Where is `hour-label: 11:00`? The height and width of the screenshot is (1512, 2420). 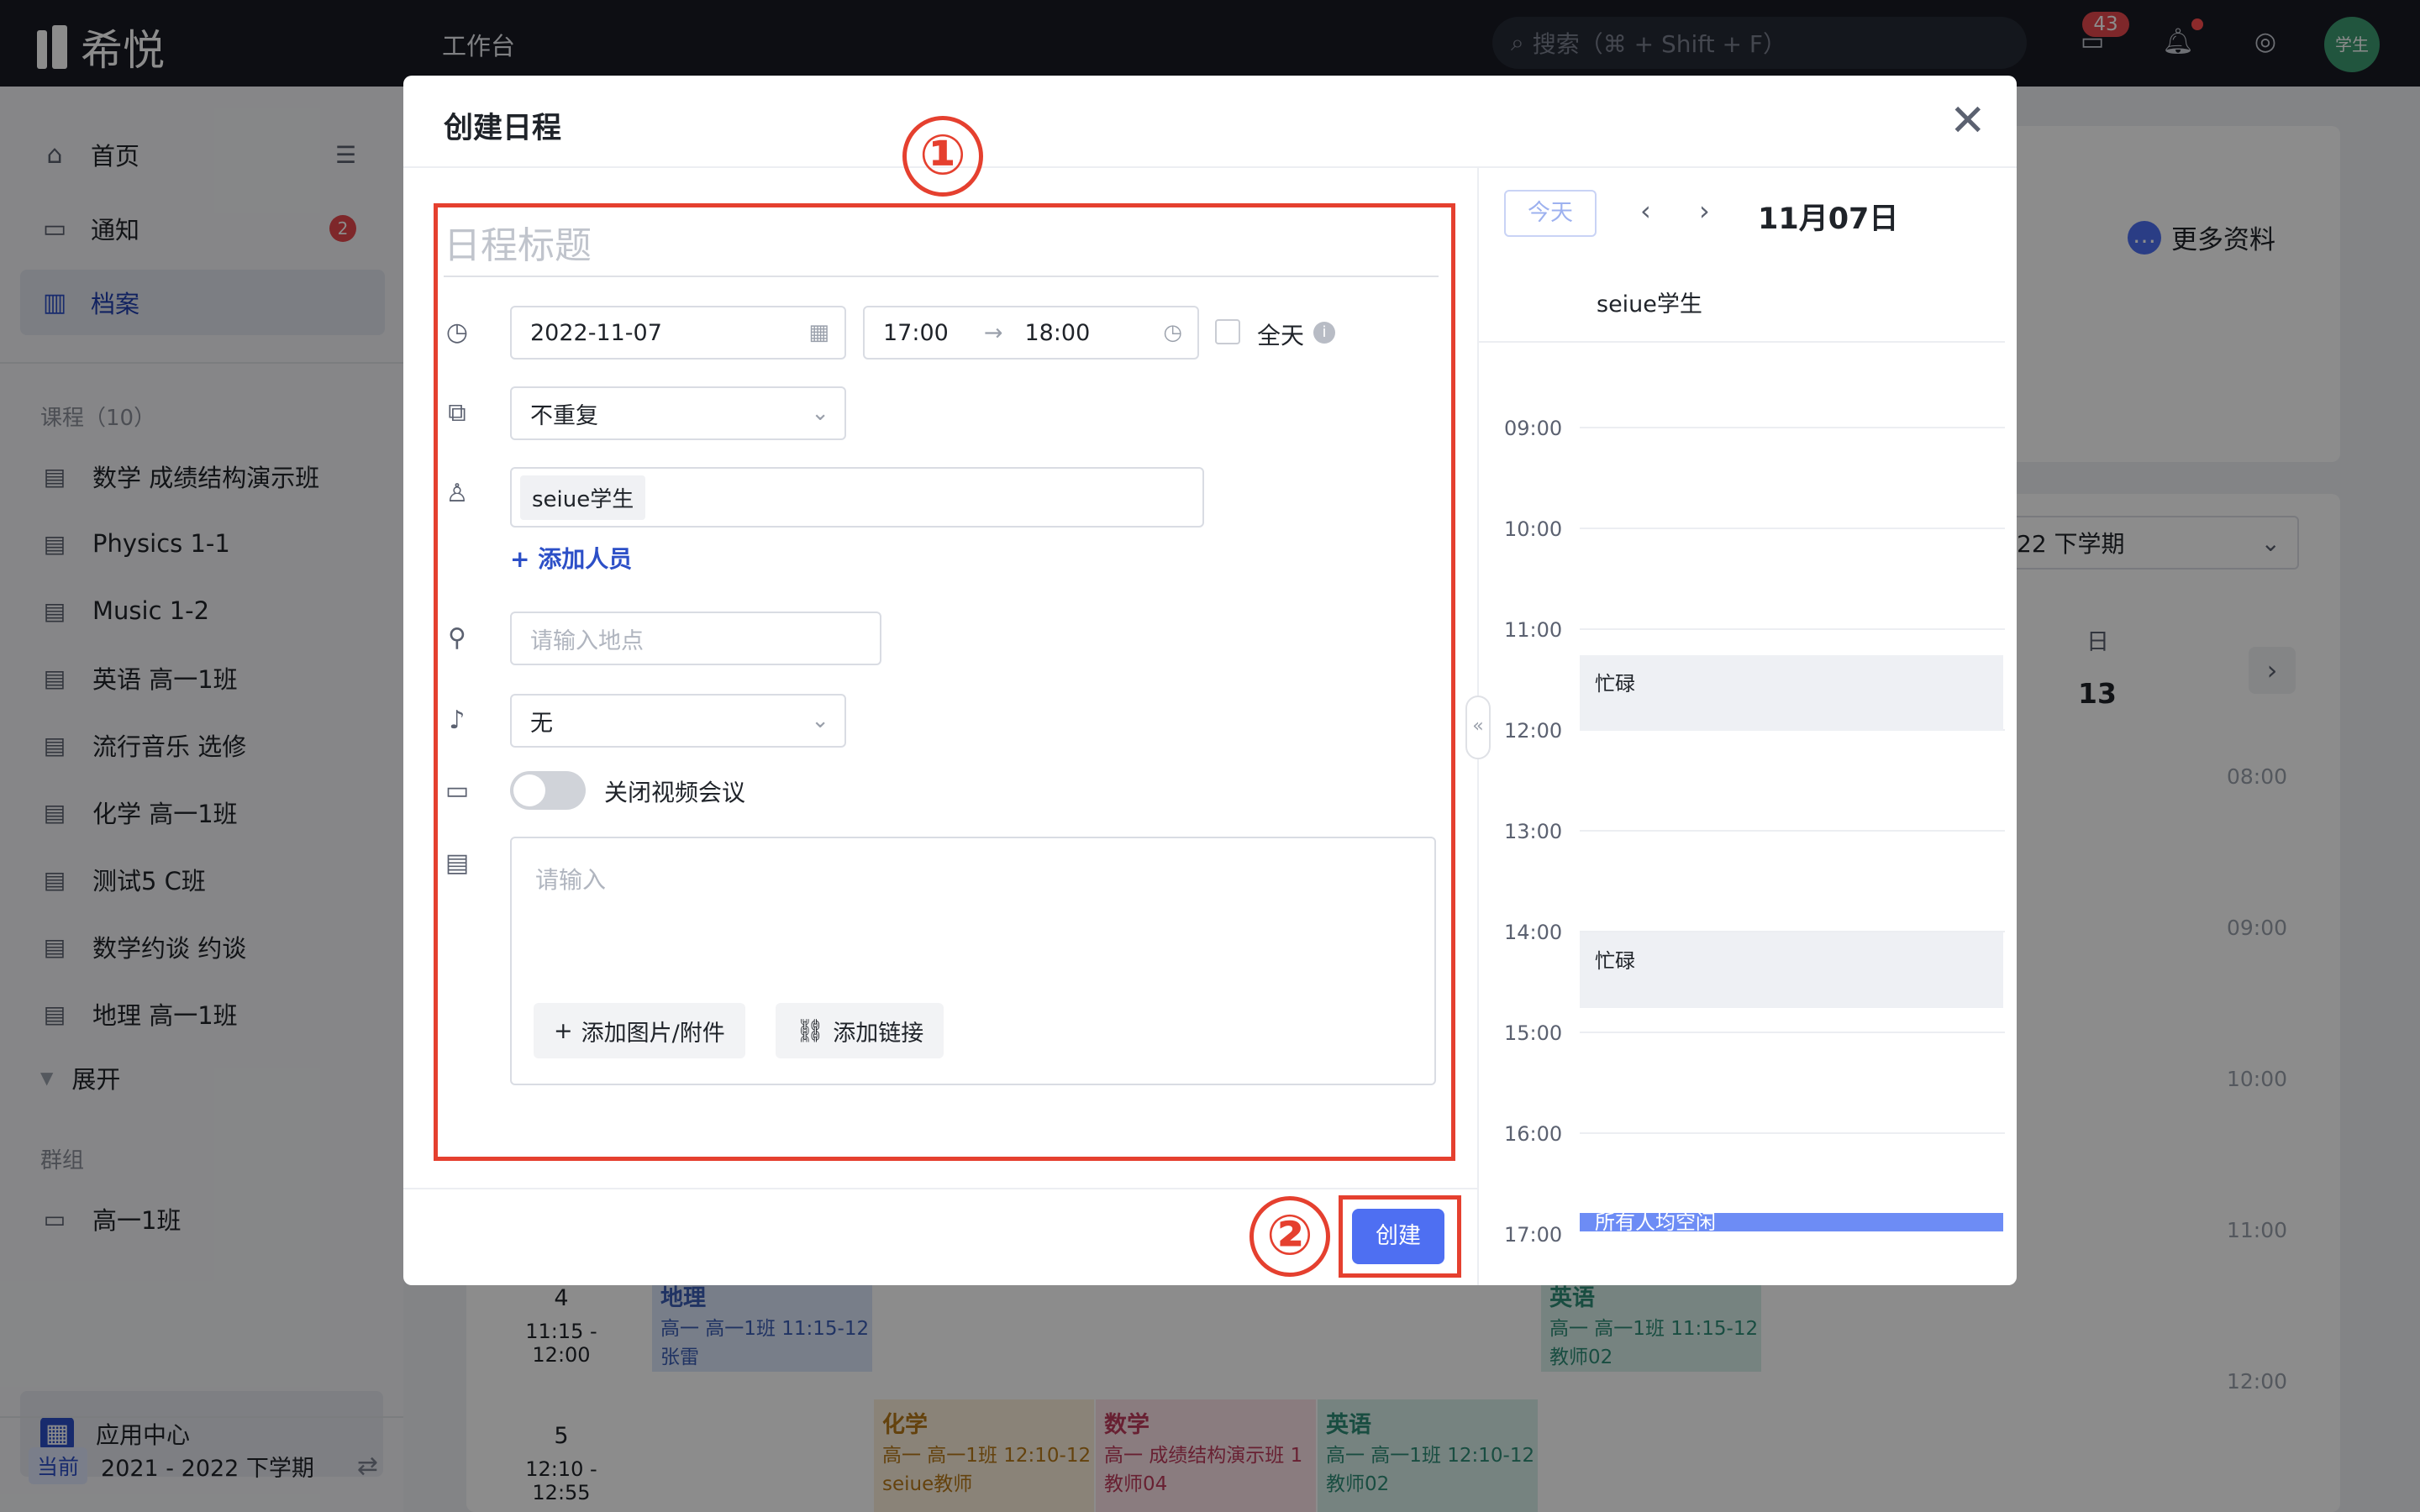 hour-label: 11:00 is located at coordinates (1533, 630).